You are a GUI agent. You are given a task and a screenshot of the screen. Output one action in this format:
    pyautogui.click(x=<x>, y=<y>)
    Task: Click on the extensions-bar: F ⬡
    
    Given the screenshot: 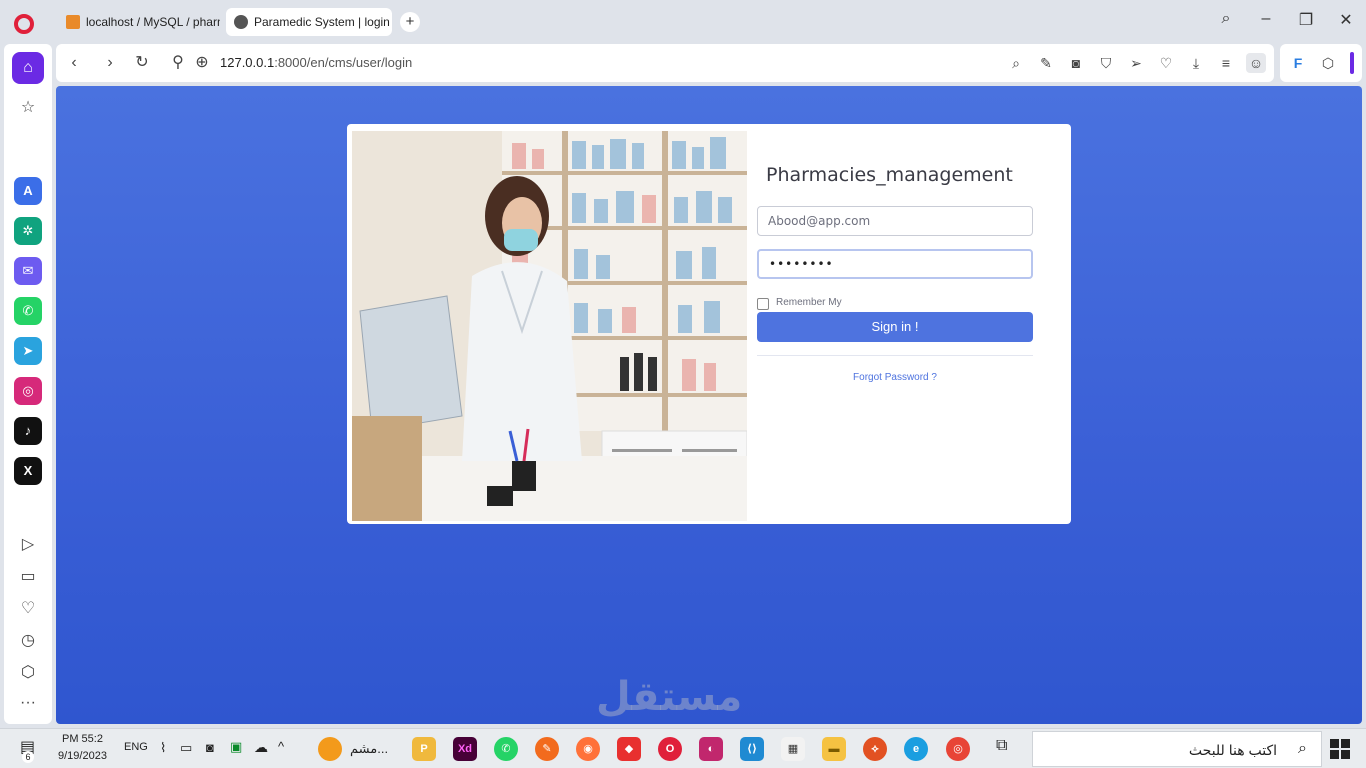 What is the action you would take?
    pyautogui.click(x=1321, y=63)
    